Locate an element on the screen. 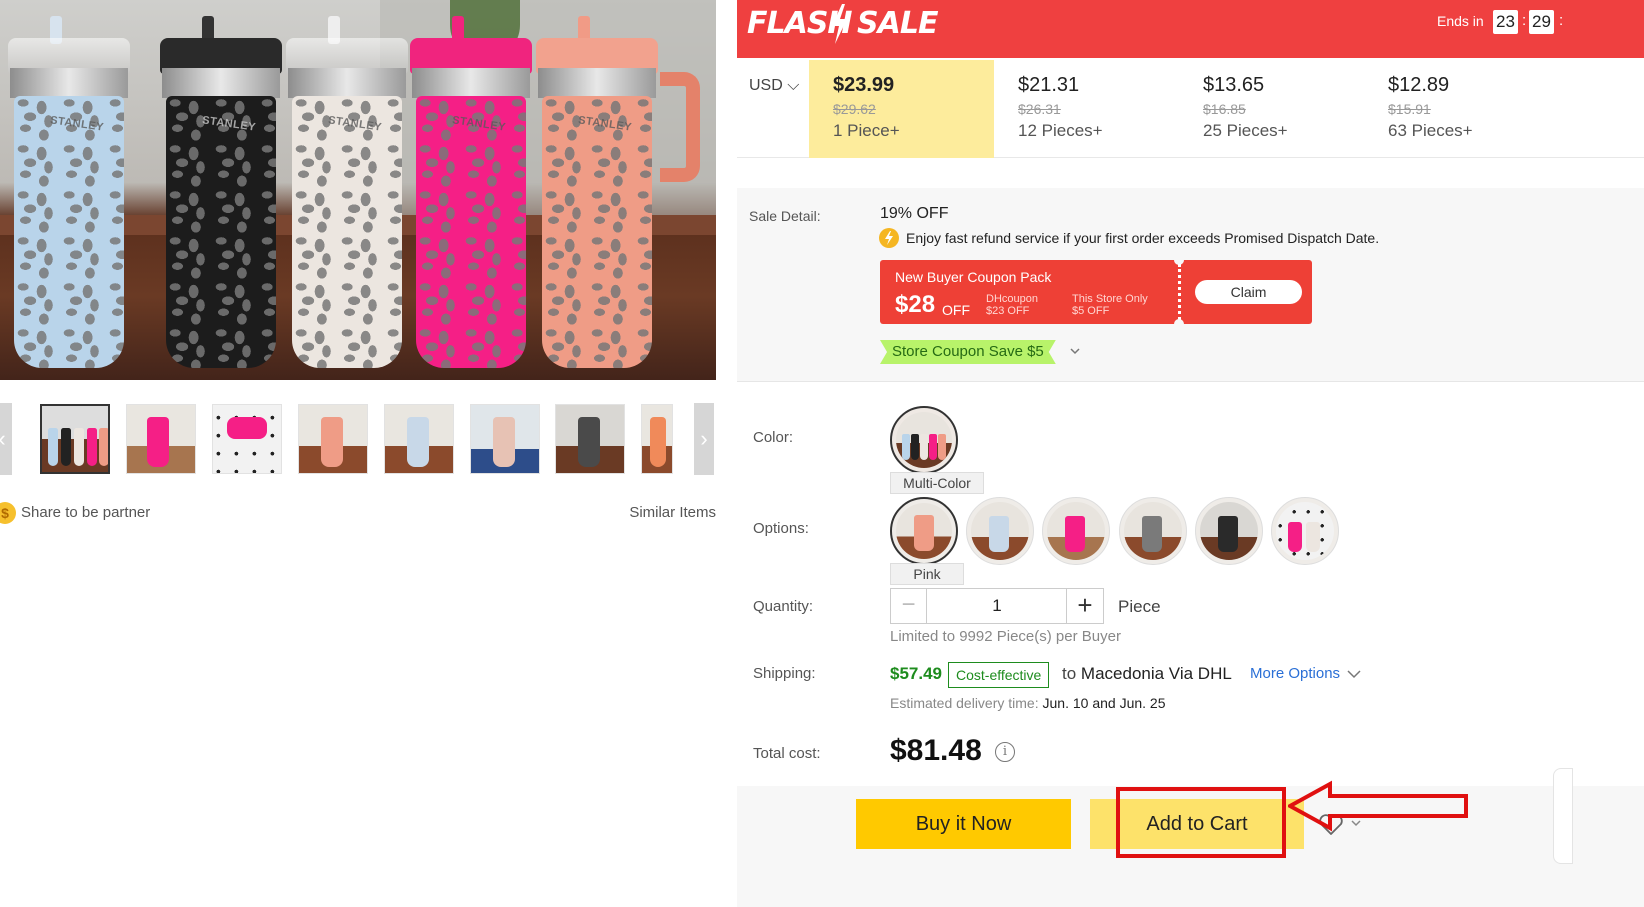  shipping-dest-text: Macedonia Via DHL is located at coordinates (1156, 673).